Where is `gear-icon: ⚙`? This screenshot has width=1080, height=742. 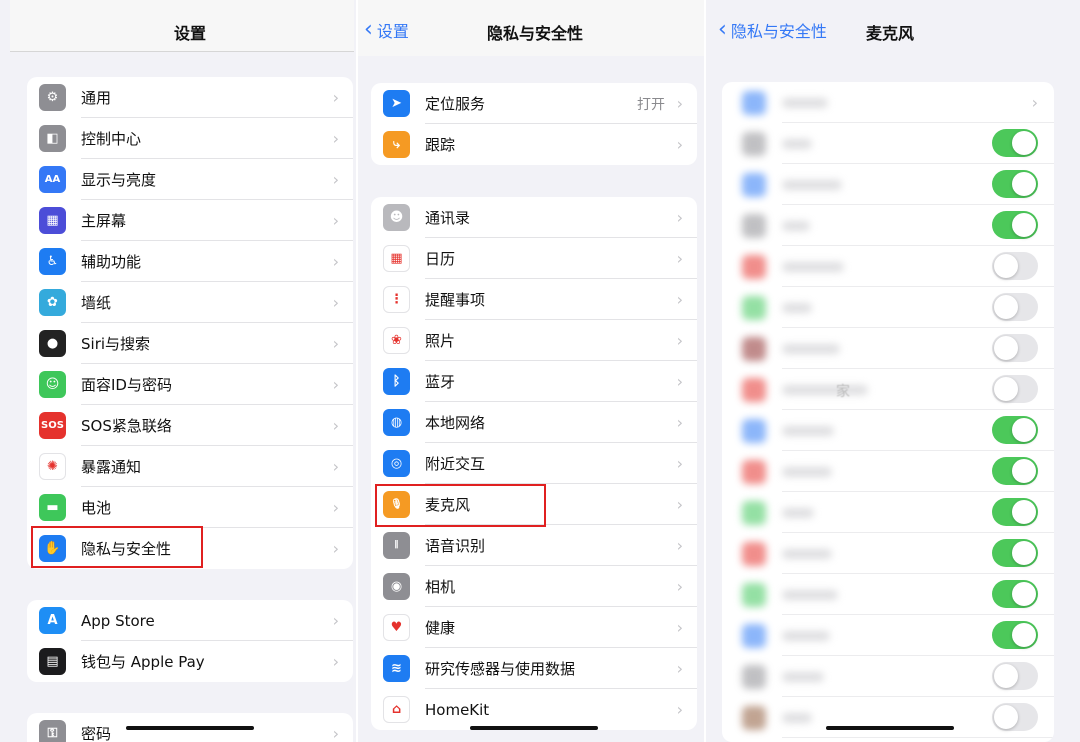
gear-icon: ⚙ is located at coordinates (52, 97).